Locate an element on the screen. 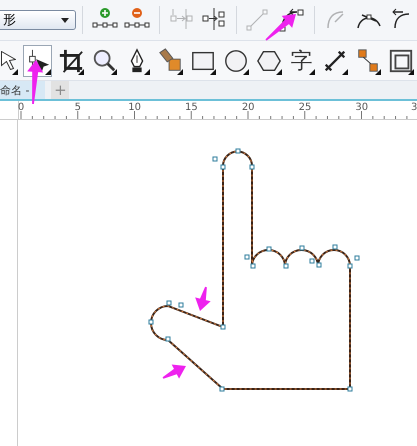 The image size is (417, 446). circle-icon is located at coordinates (235, 61).